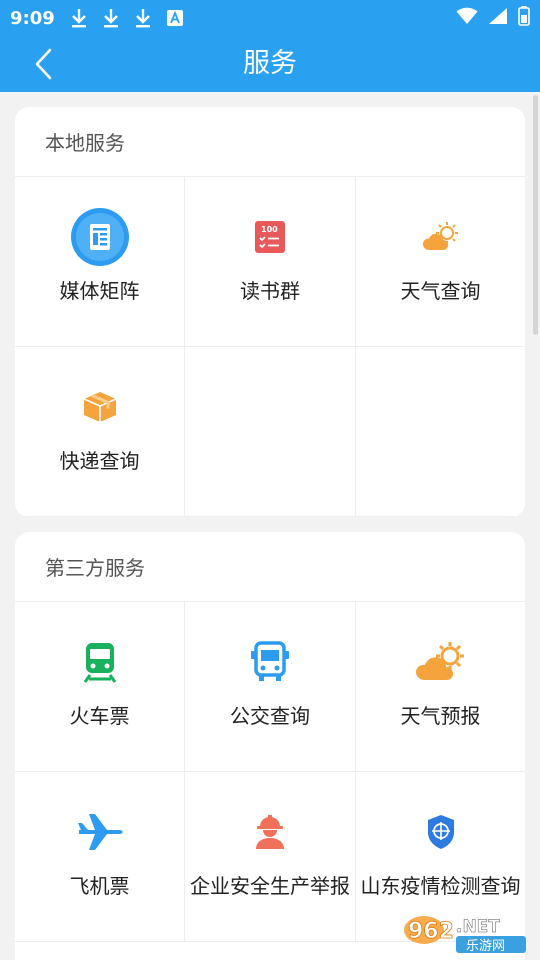  Describe the element at coordinates (270, 567) in the screenshot. I see `section-title-third-party: 第三方服务` at that location.